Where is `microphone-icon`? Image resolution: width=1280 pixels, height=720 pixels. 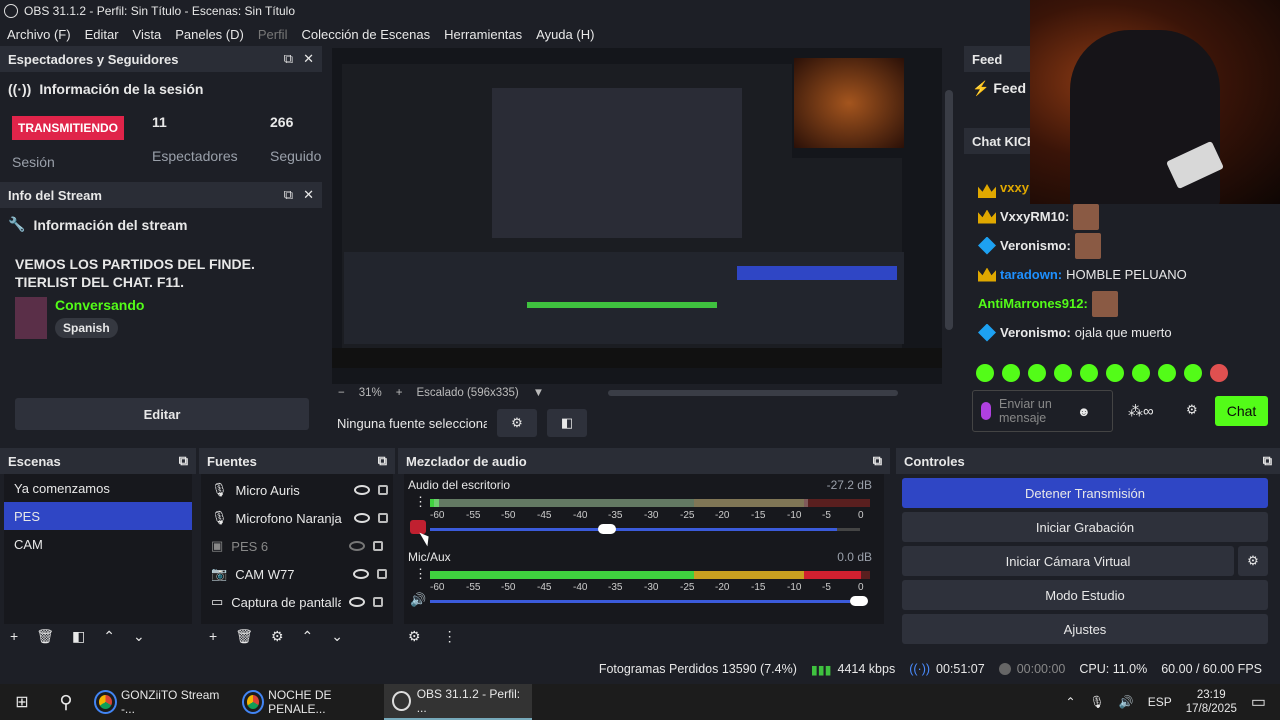 microphone-icon is located at coordinates (986, 411).